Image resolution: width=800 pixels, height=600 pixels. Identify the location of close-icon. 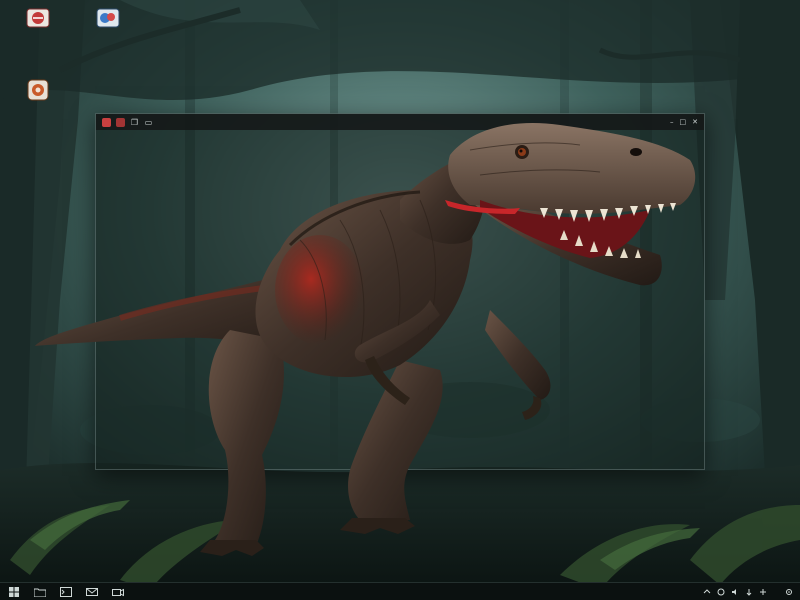
(106, 122).